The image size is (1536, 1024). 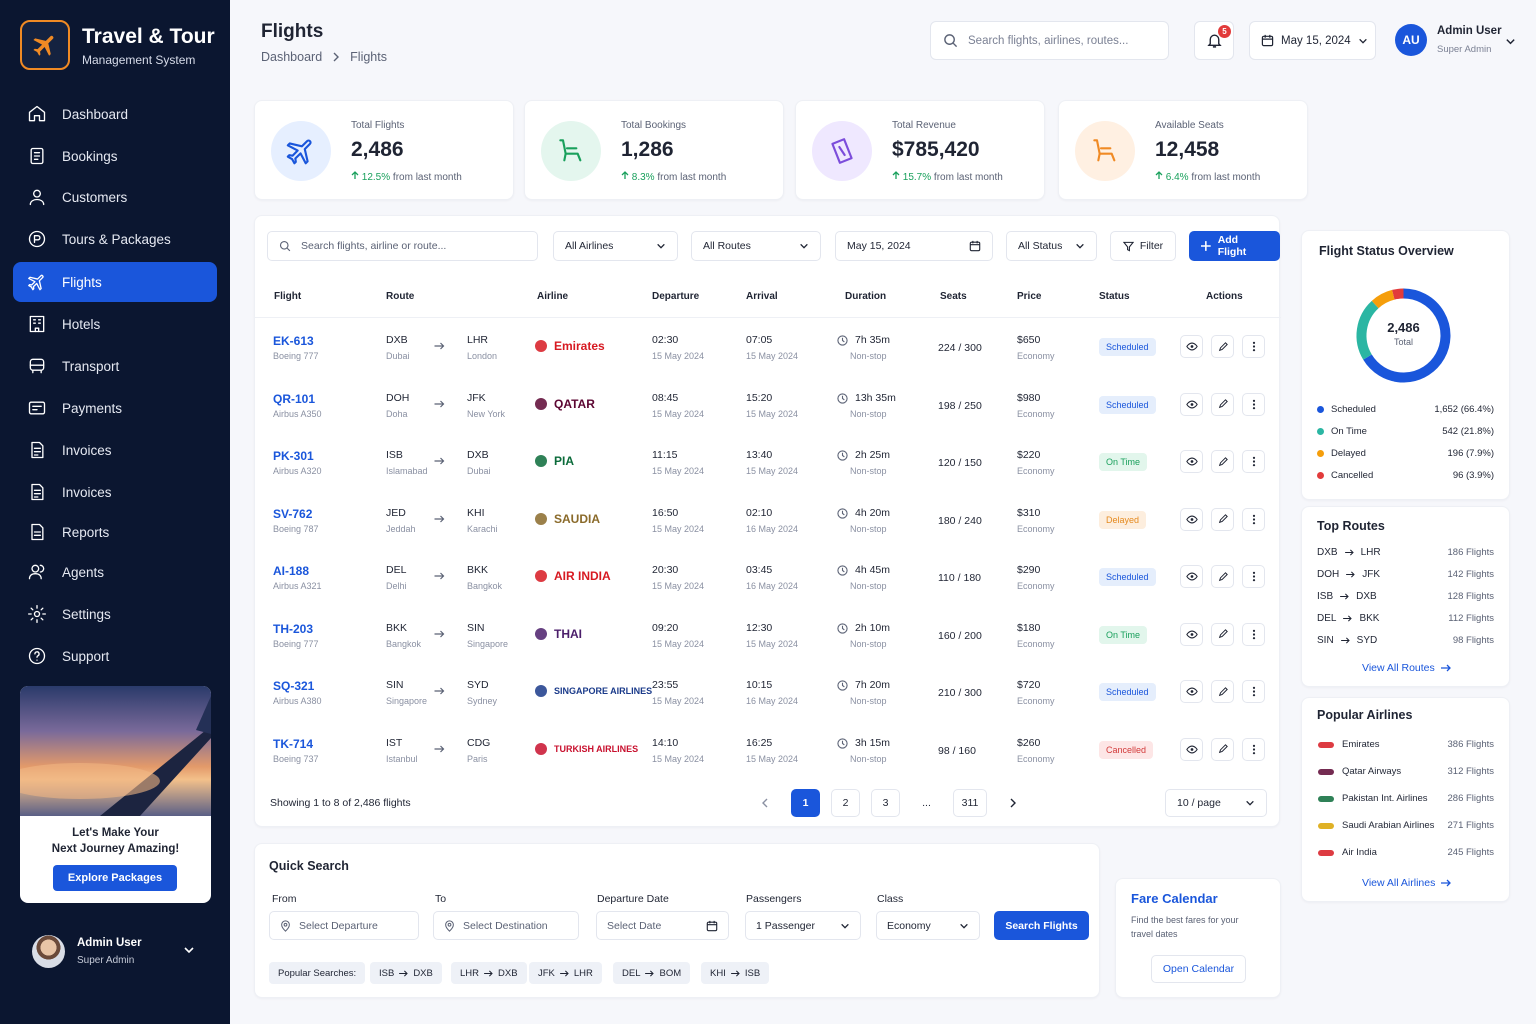 What do you see at coordinates (756, 246) in the screenshot?
I see `routes-dropdown: All Routes` at bounding box center [756, 246].